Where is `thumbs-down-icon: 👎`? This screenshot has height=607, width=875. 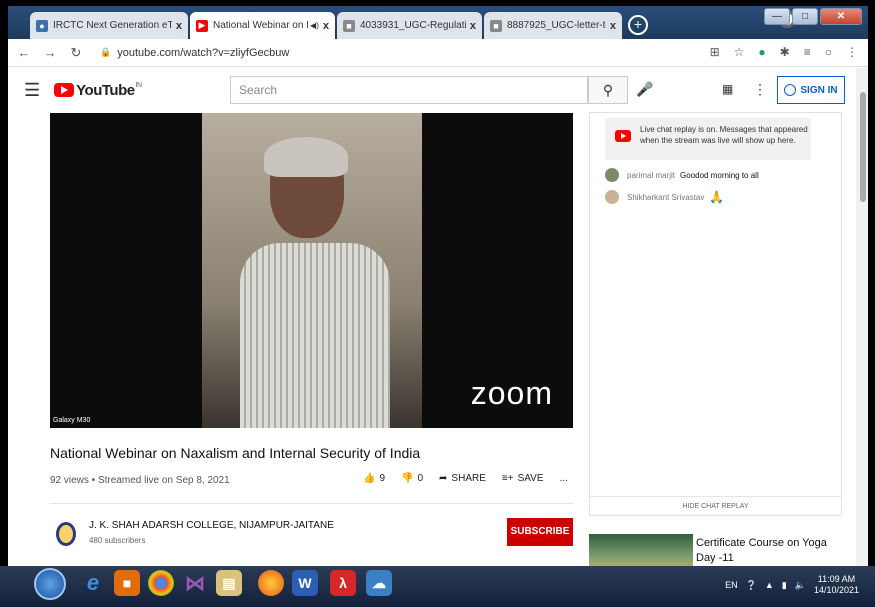 thumbs-down-icon: 👎 is located at coordinates (407, 478).